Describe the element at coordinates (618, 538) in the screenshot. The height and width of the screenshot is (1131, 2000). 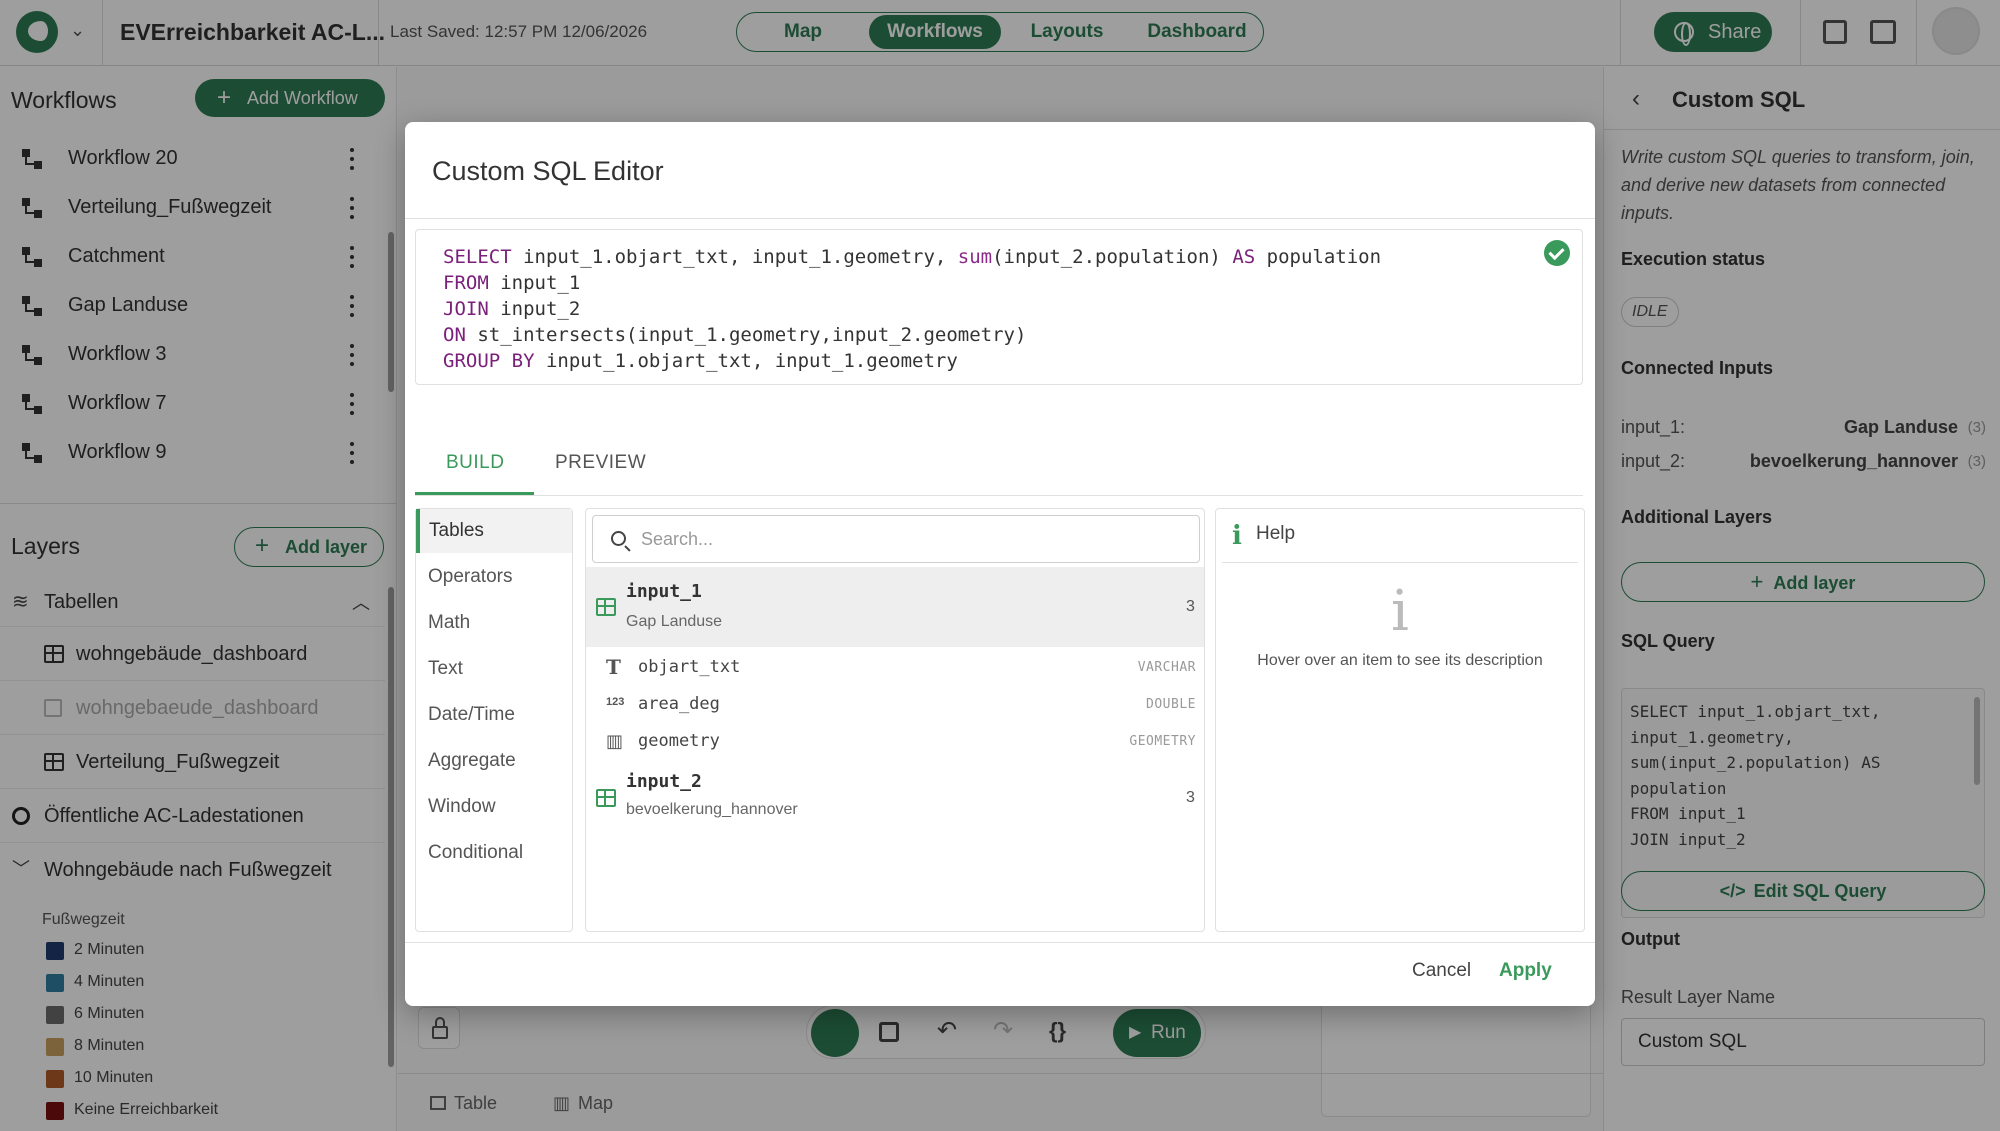
I see `search-icon` at that location.